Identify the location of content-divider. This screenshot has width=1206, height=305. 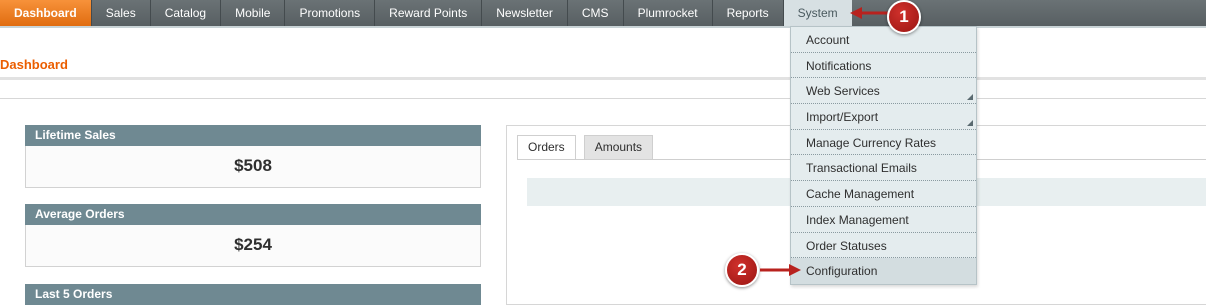
(603, 98).